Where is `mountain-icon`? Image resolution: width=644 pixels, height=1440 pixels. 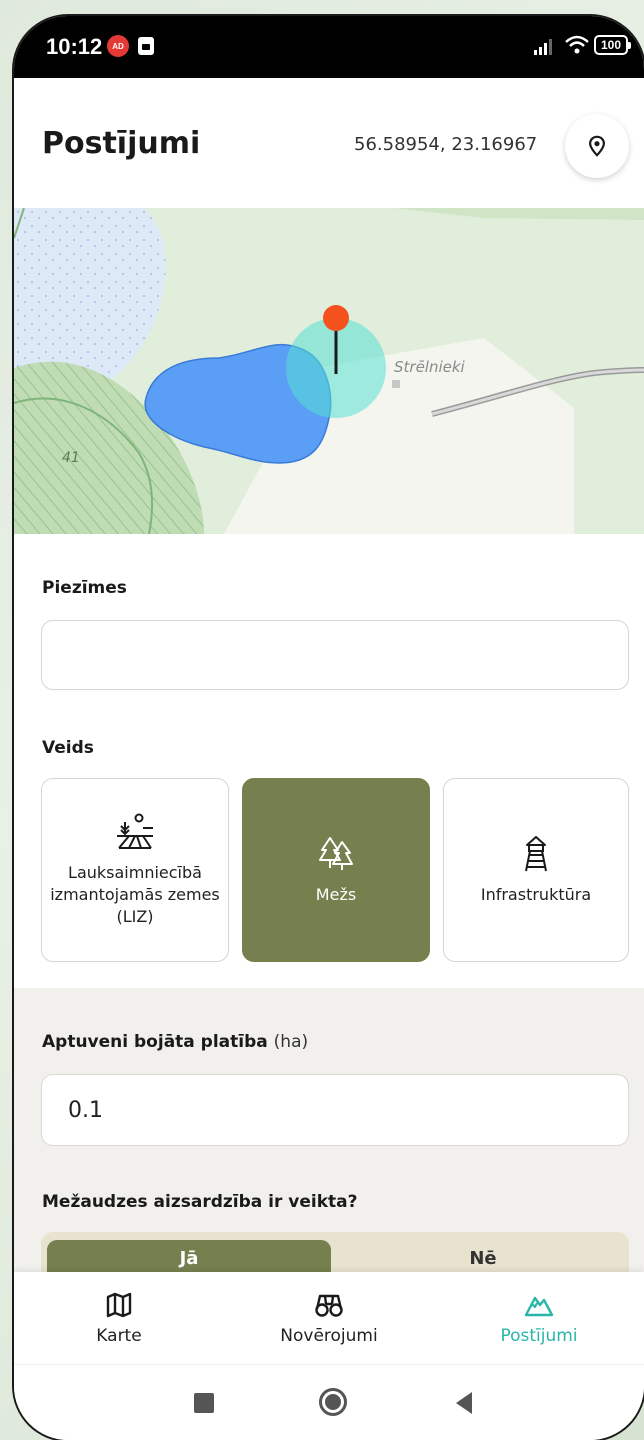
mountain-icon is located at coordinates (539, 1306).